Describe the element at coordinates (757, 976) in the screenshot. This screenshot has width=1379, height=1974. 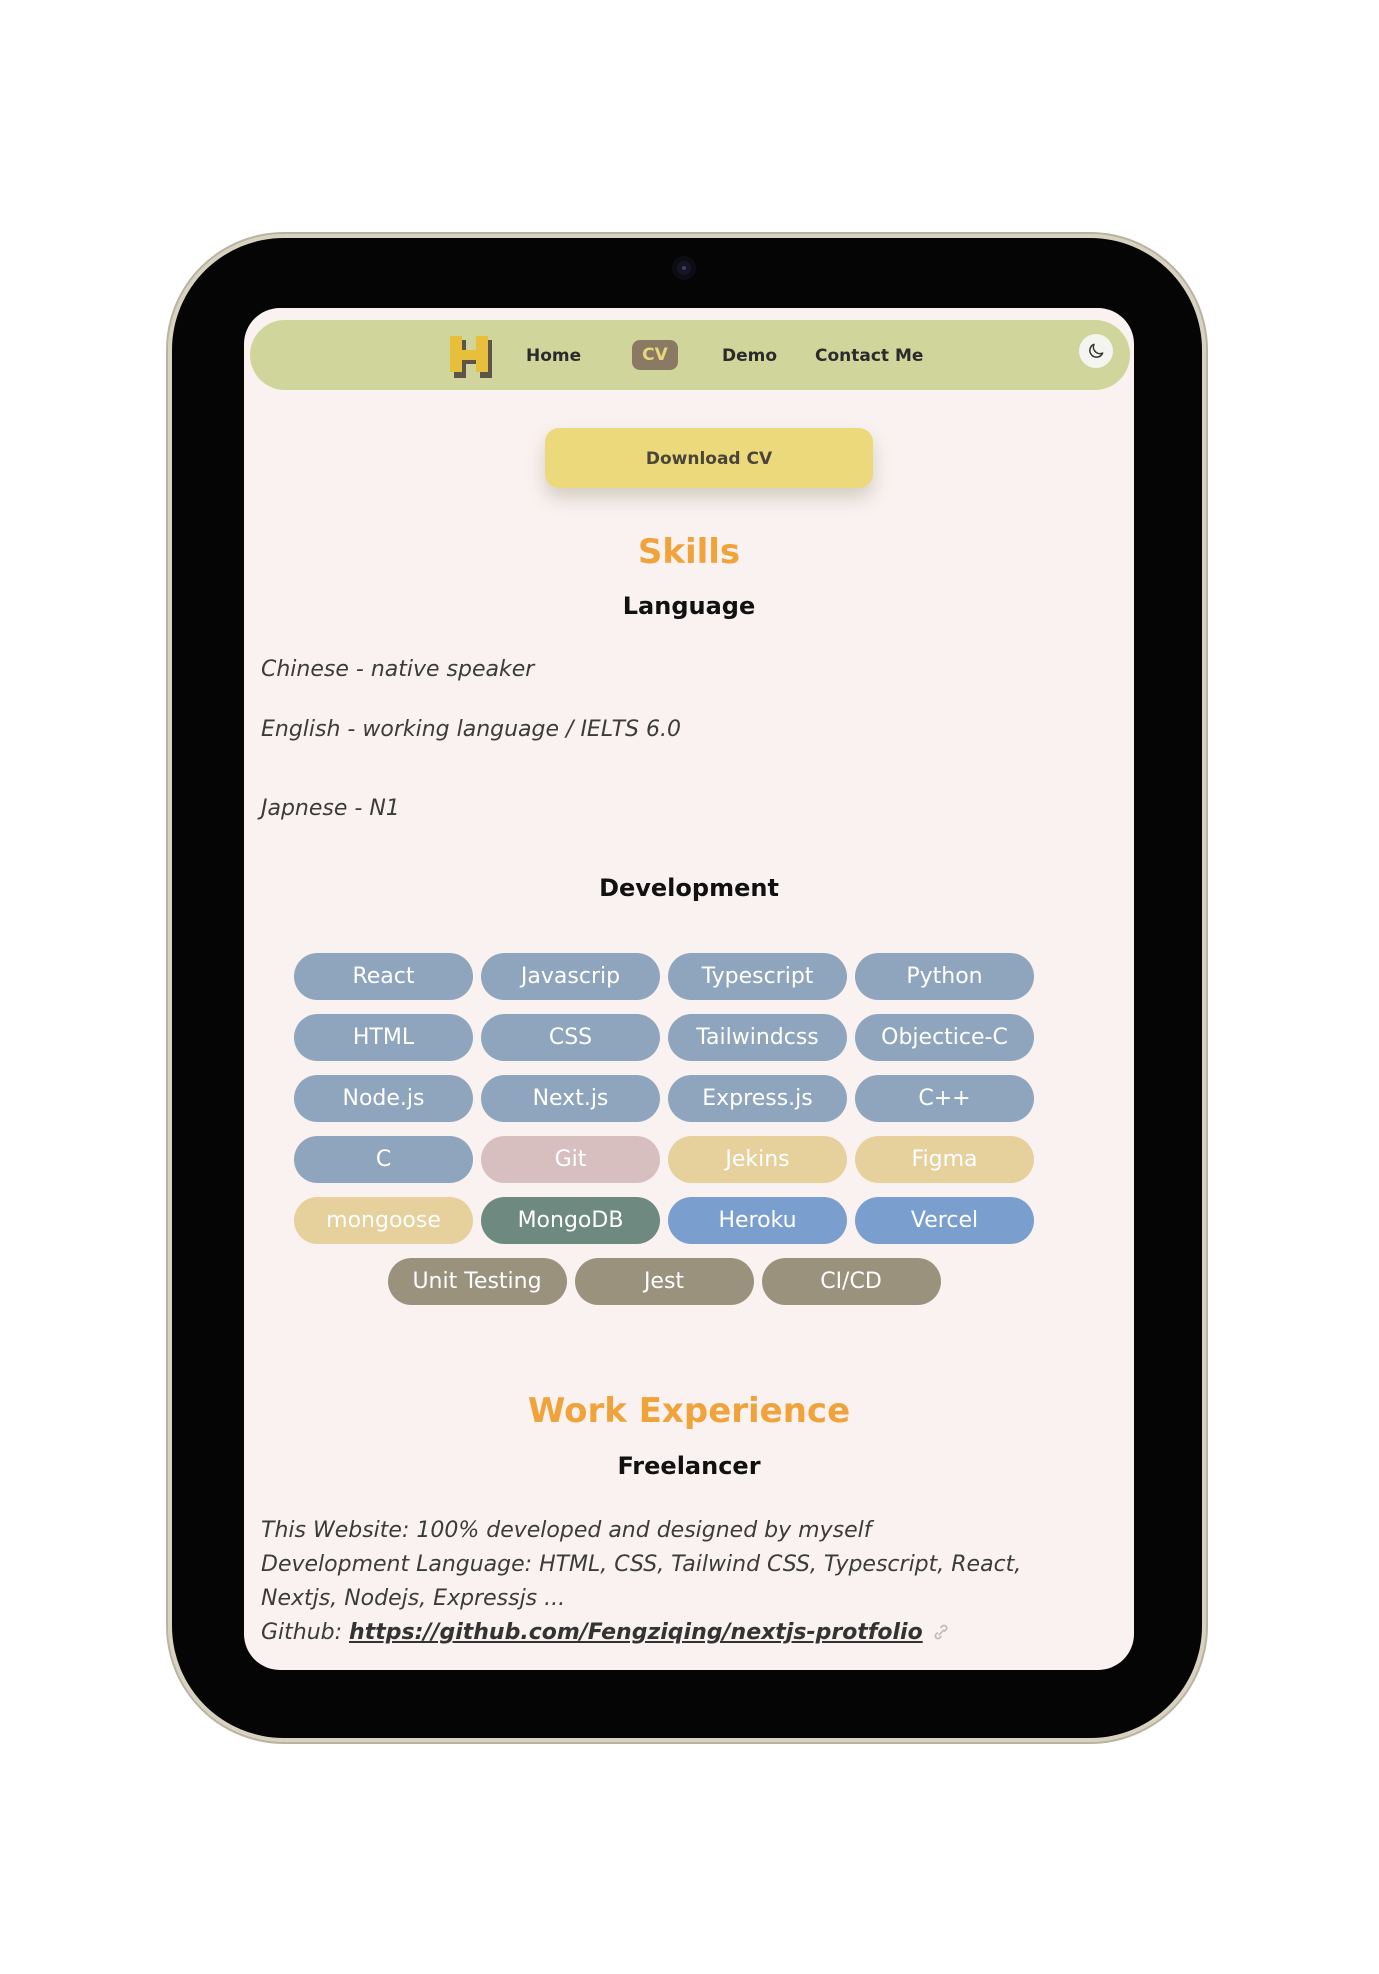
I see `skill-pill: Typescript` at that location.